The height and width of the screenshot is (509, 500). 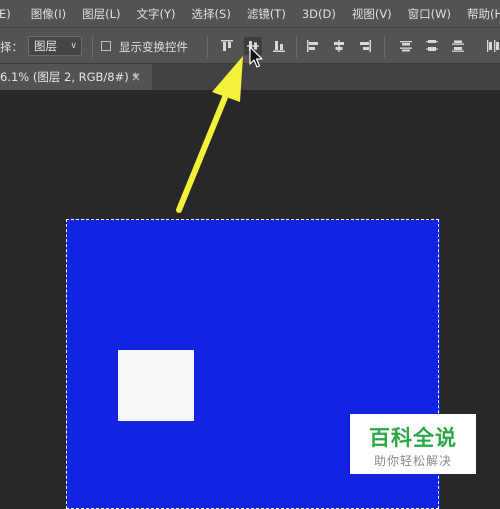 What do you see at coordinates (279, 46) in the screenshot?
I see `align-bottom-edges-icon` at bounding box center [279, 46].